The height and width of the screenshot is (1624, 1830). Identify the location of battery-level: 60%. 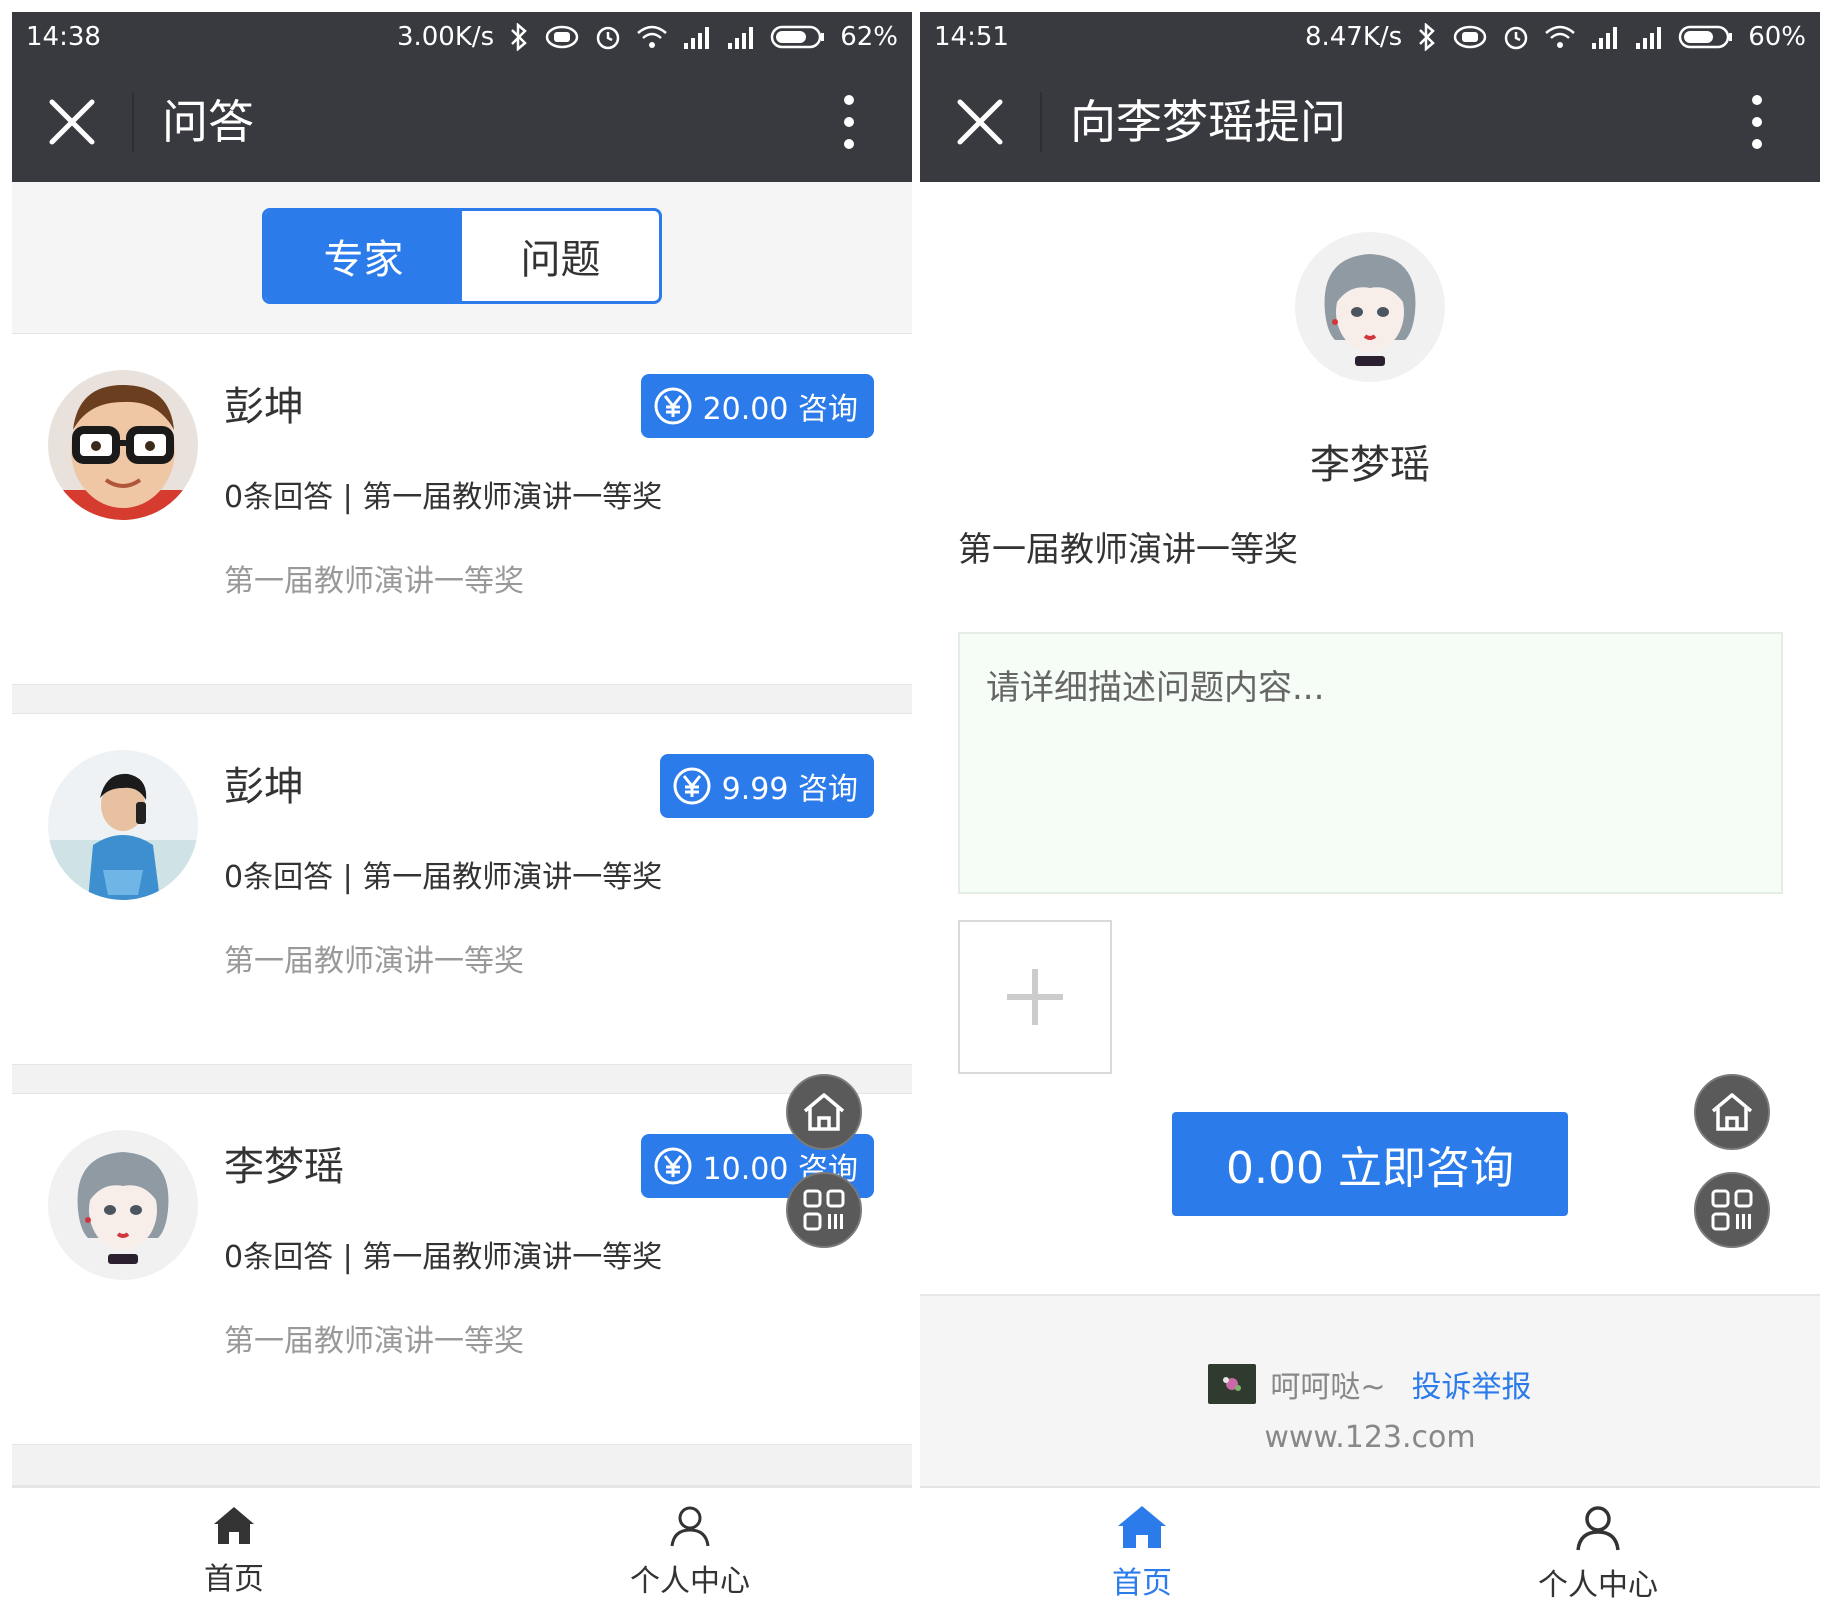
(1777, 37).